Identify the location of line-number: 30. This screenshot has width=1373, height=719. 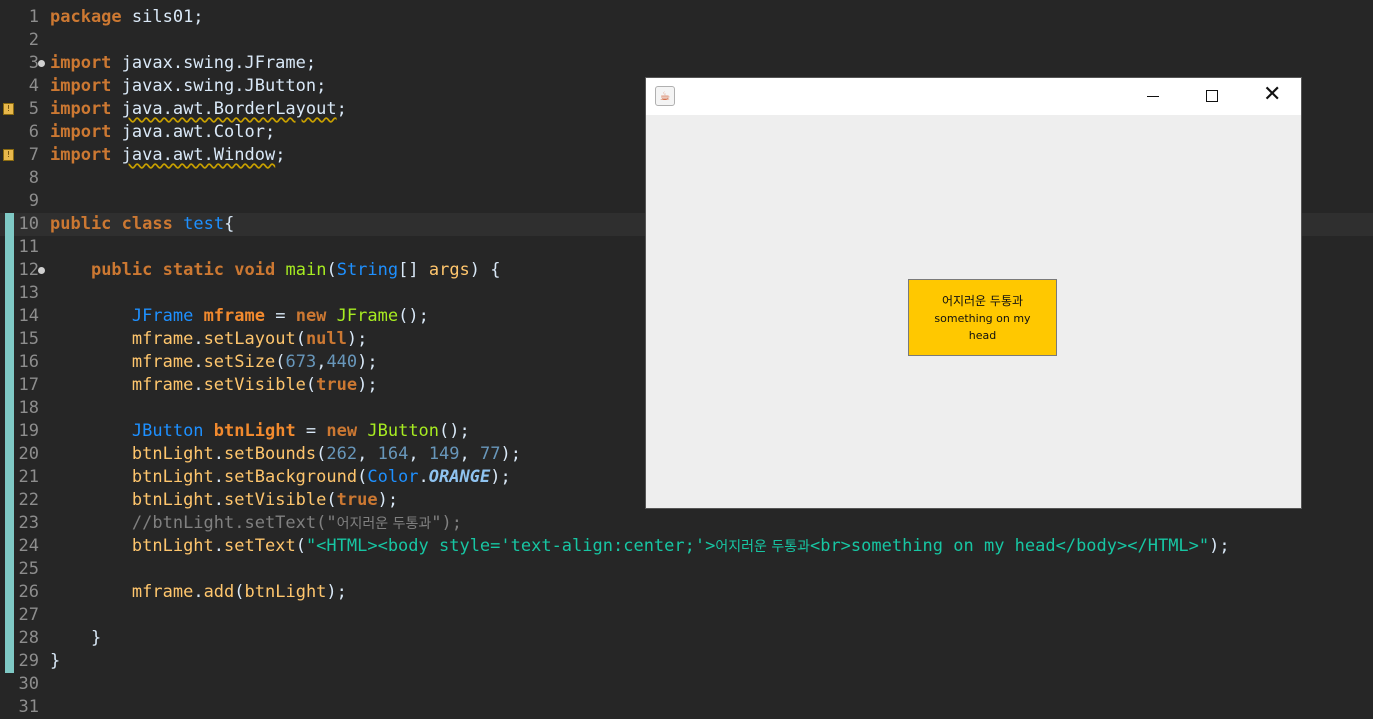
(28, 684).